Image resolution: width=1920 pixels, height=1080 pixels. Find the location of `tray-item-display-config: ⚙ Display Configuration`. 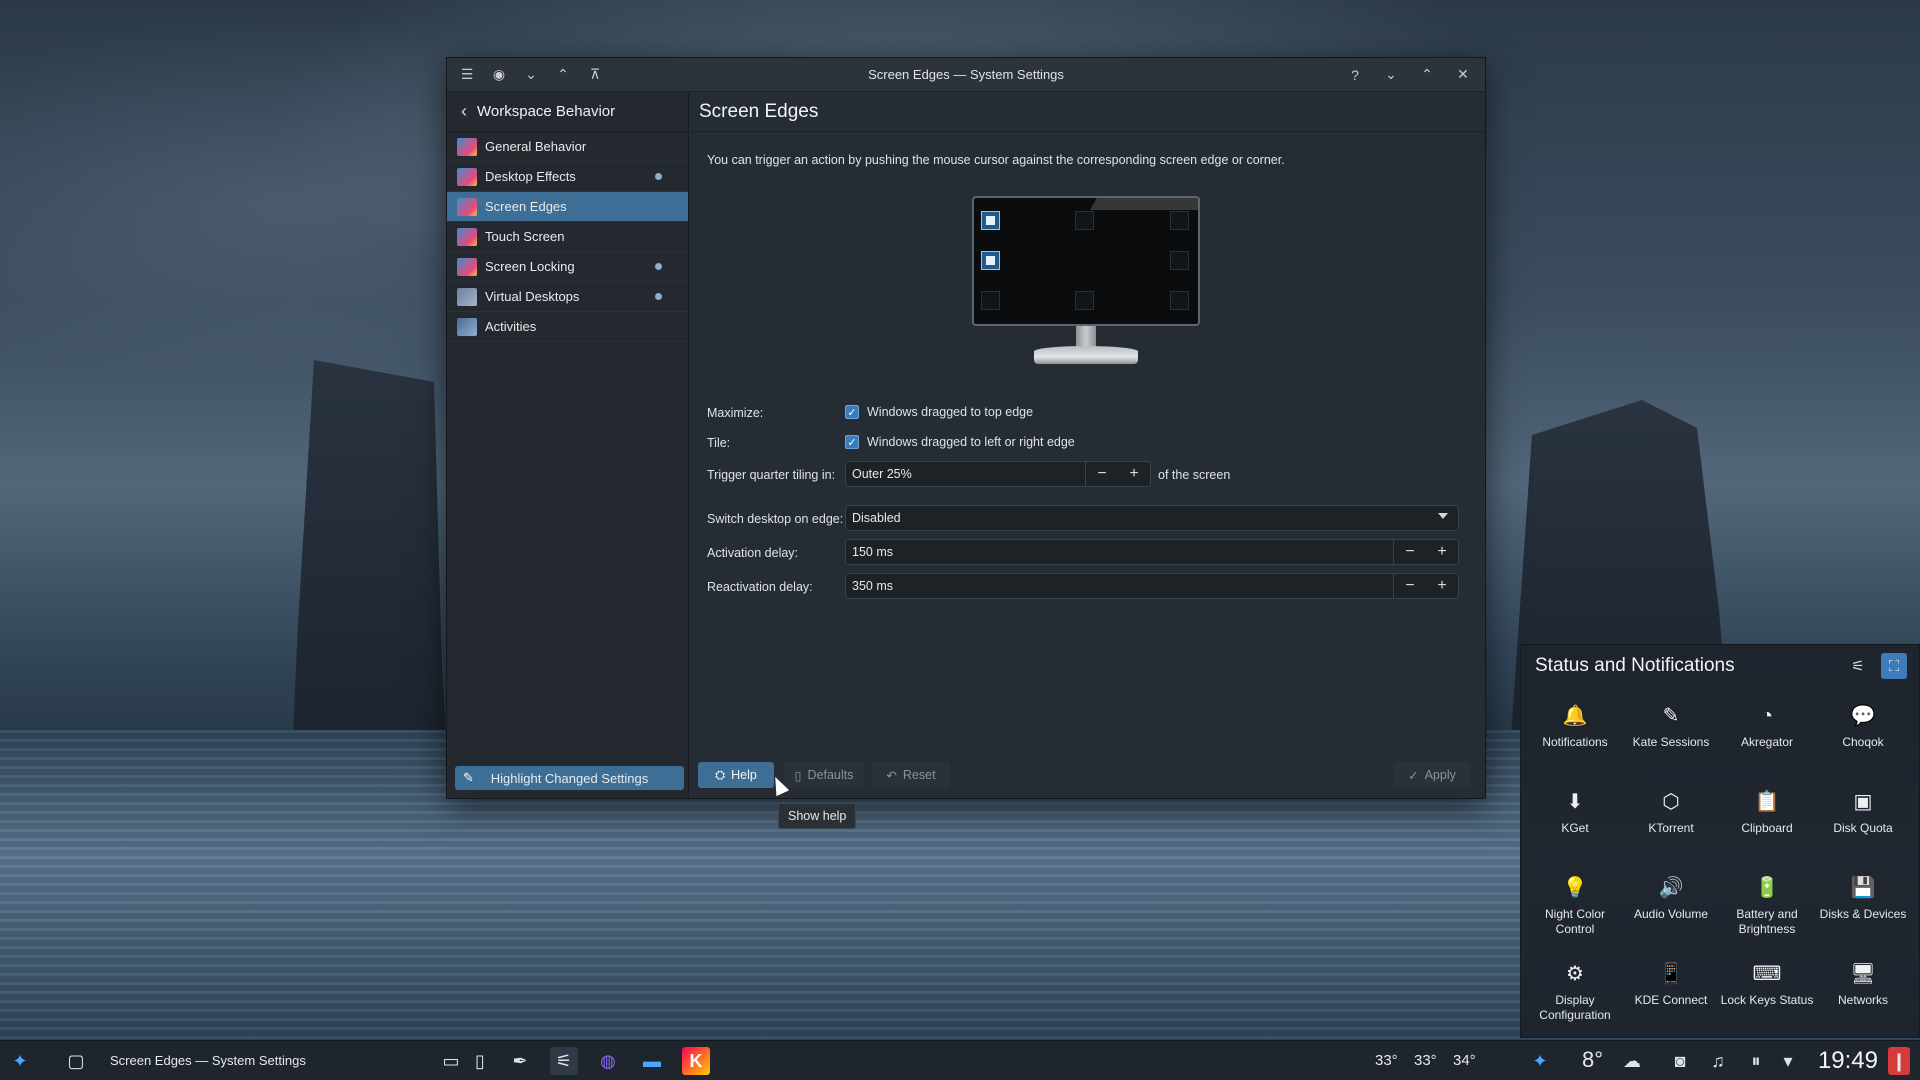

tray-item-display-config: ⚙ Display Configuration is located at coordinates (1575, 1002).